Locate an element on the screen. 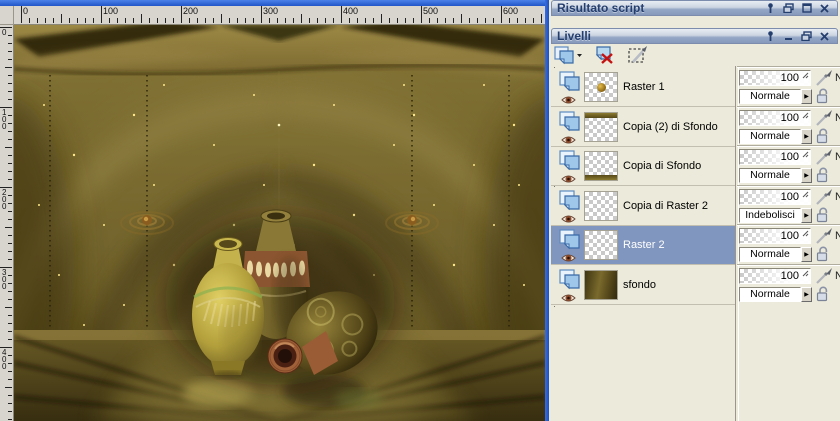 The width and height of the screenshot is (840, 421). layer-name-label: sfondo is located at coordinates (640, 284).